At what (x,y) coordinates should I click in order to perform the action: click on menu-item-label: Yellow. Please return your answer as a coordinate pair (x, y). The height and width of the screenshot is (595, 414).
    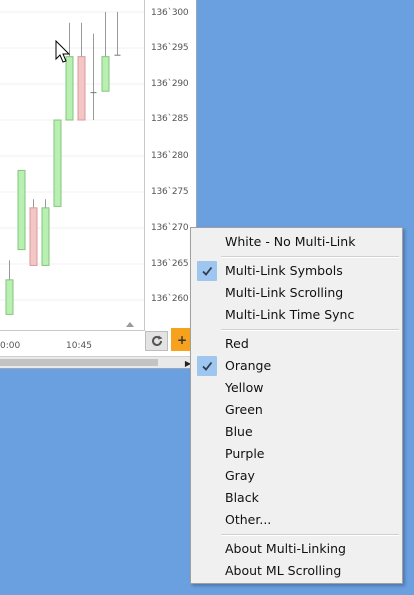
    Looking at the image, I should click on (244, 387).